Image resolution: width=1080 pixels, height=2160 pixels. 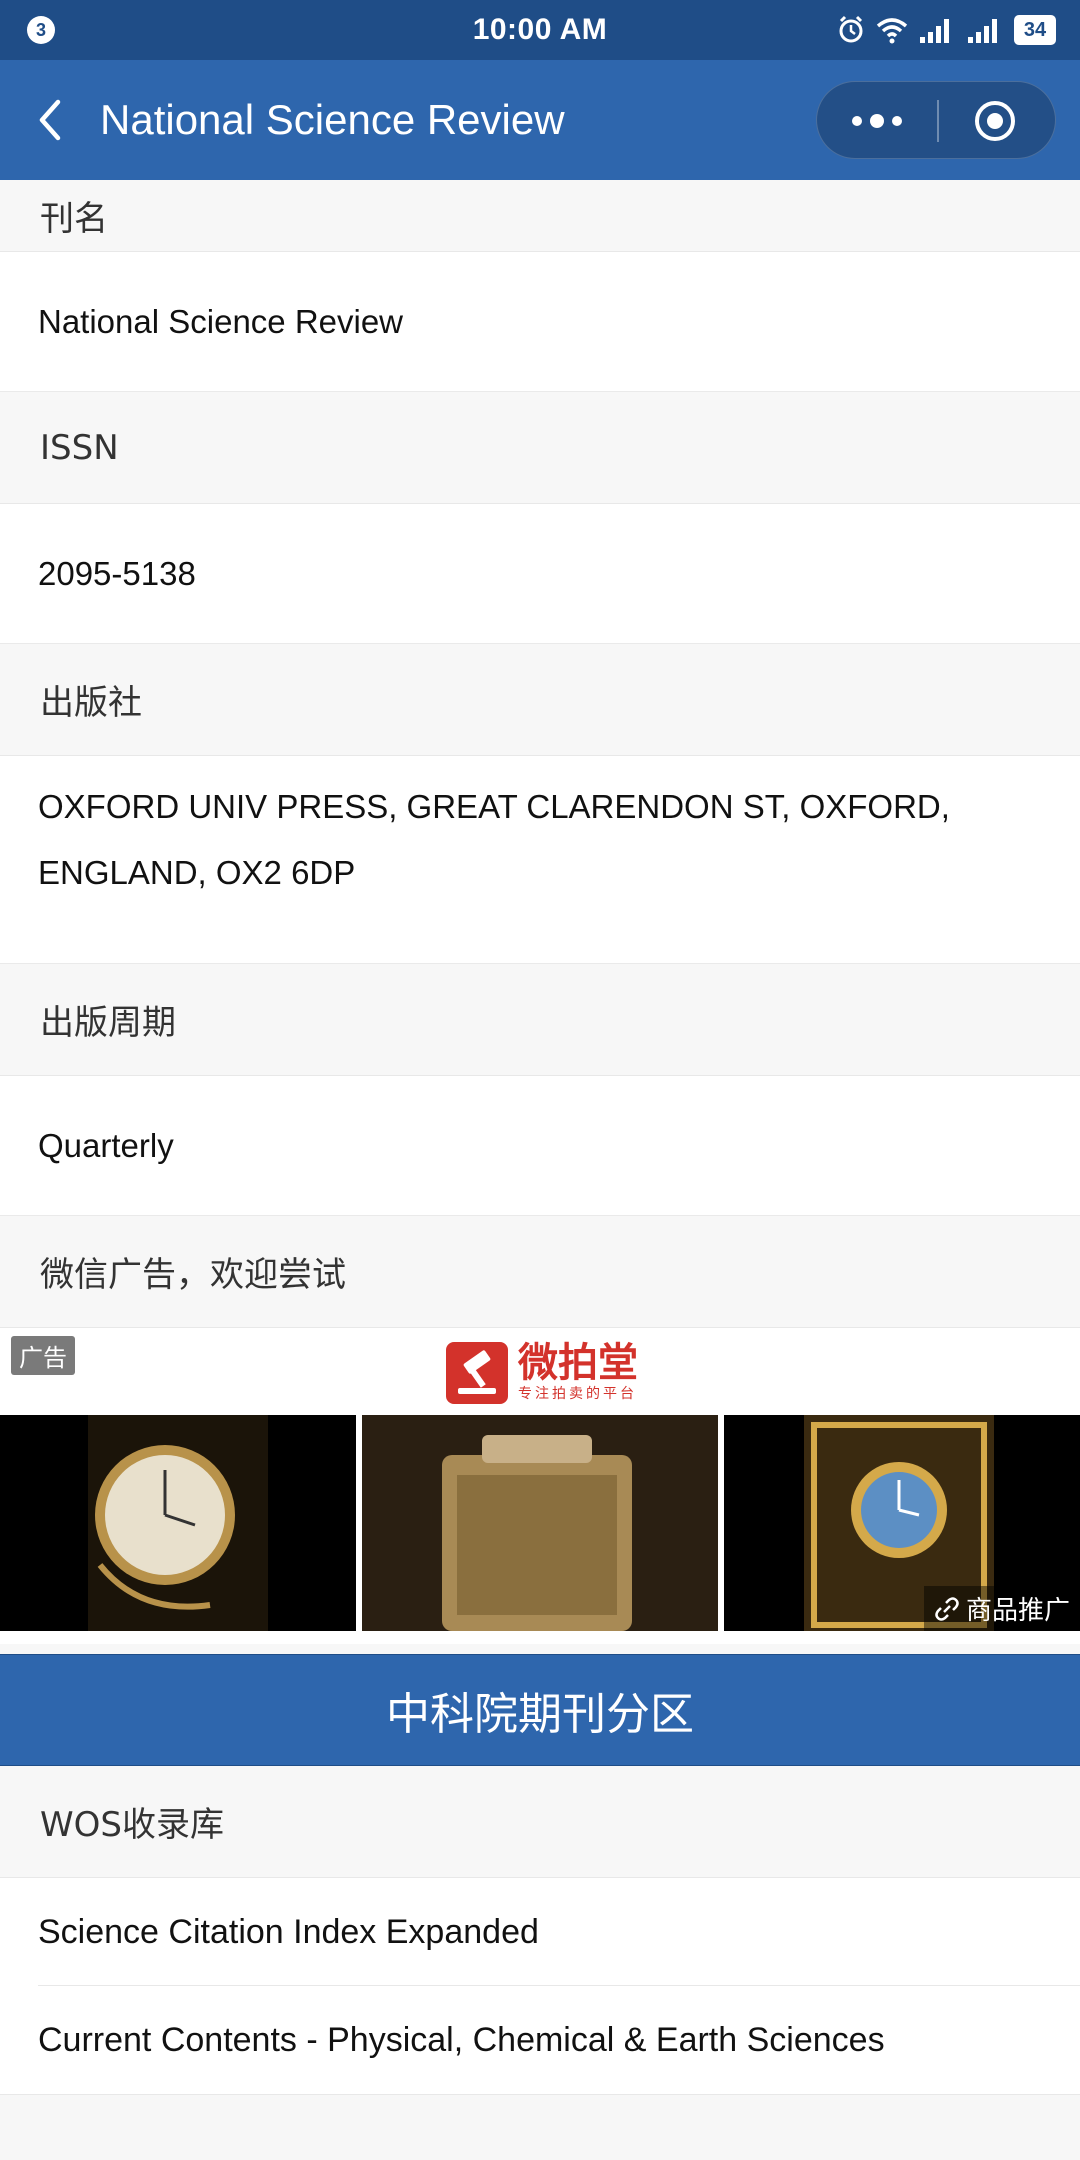 What do you see at coordinates (540, 1822) in the screenshot?
I see `wos-label: WOS收录库` at bounding box center [540, 1822].